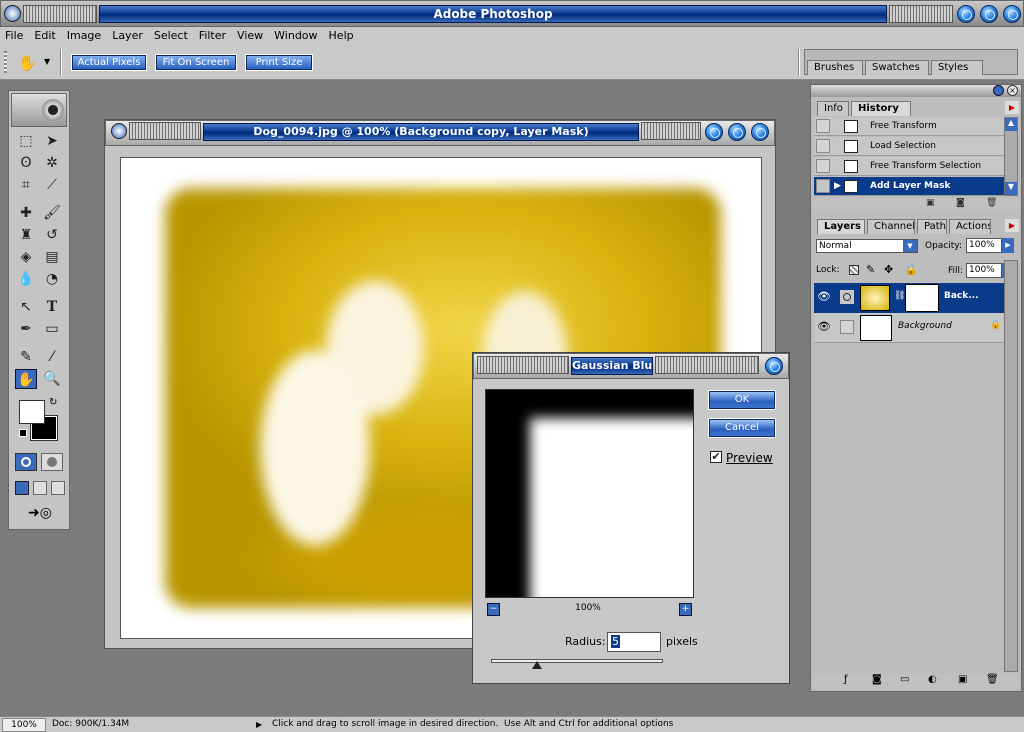  I want to click on minimize-icon, so click(966, 14).